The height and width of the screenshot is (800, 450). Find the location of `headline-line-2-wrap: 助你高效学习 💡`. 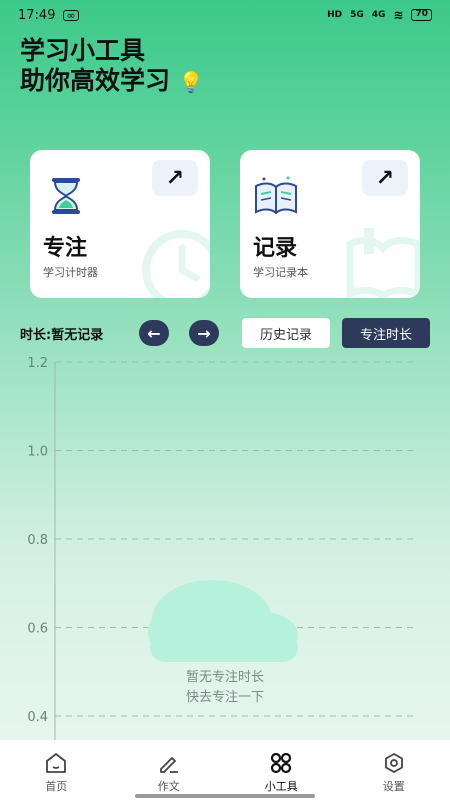

headline-line-2-wrap: 助你高效学习 💡 is located at coordinates (112, 81).